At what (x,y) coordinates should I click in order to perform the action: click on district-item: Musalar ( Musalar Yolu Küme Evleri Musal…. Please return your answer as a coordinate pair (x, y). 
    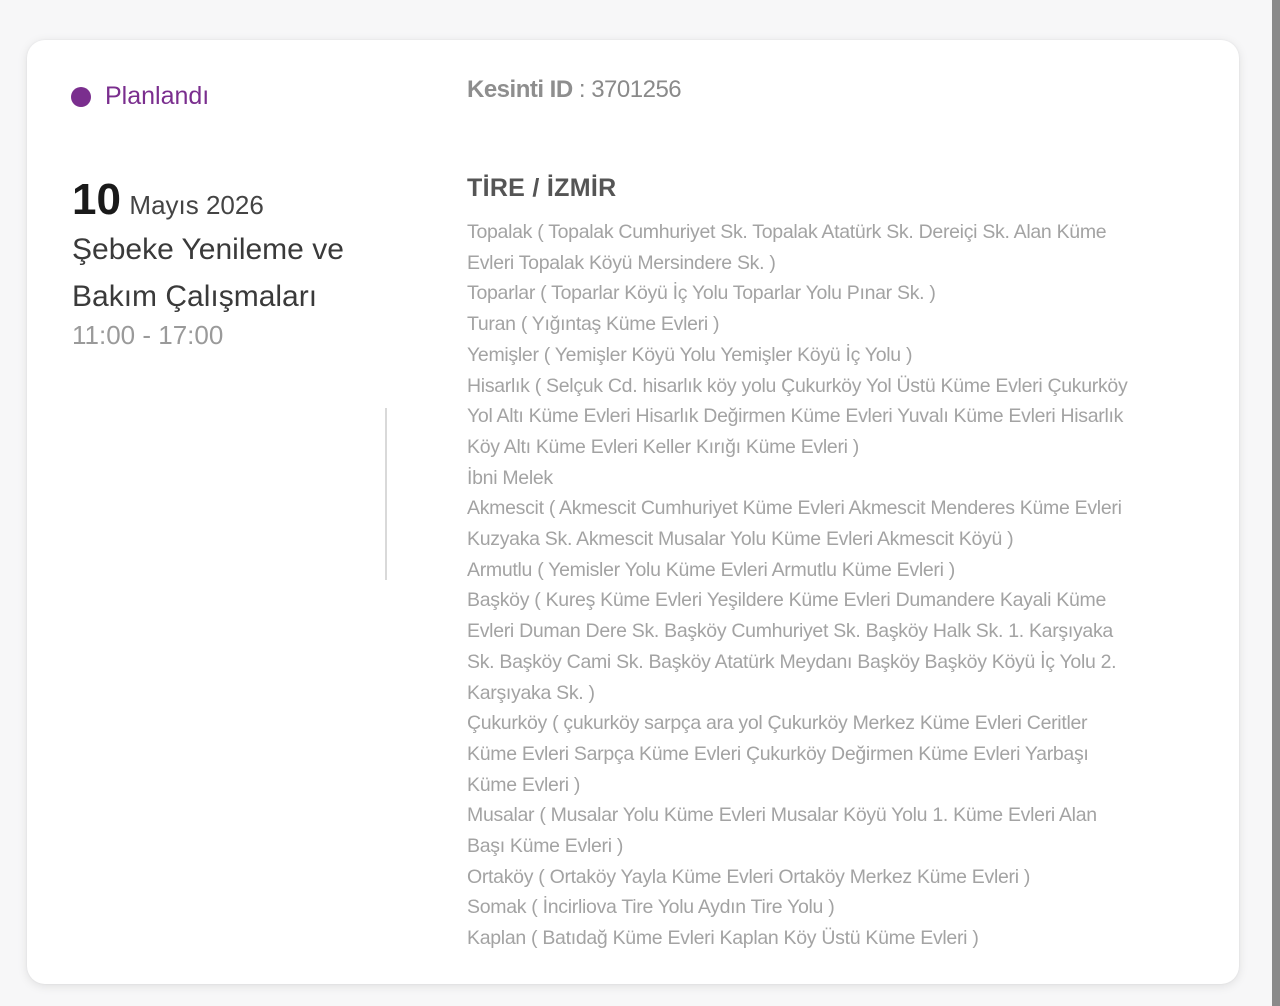
    Looking at the image, I should click on (782, 831).